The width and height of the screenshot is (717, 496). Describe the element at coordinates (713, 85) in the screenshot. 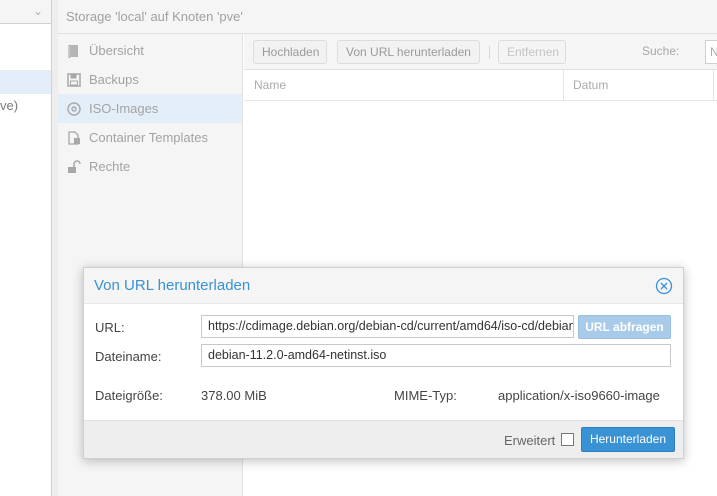

I see `column-divider` at that location.